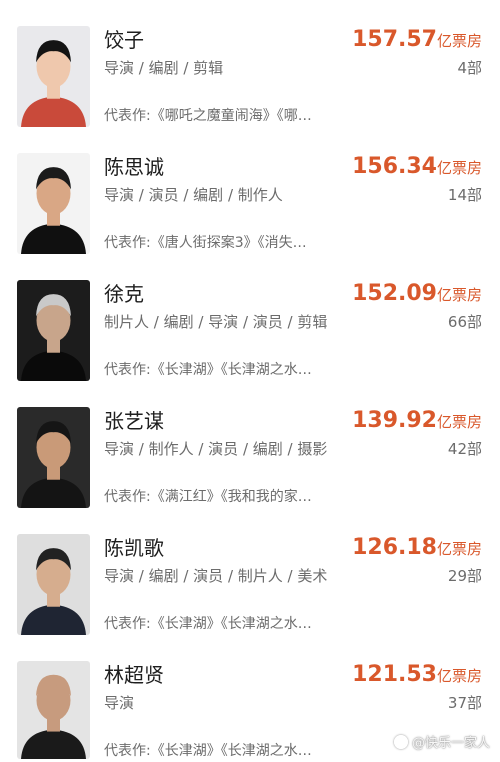  Describe the element at coordinates (394, 39) in the screenshot. I see `box-office-value: 157.57` at that location.